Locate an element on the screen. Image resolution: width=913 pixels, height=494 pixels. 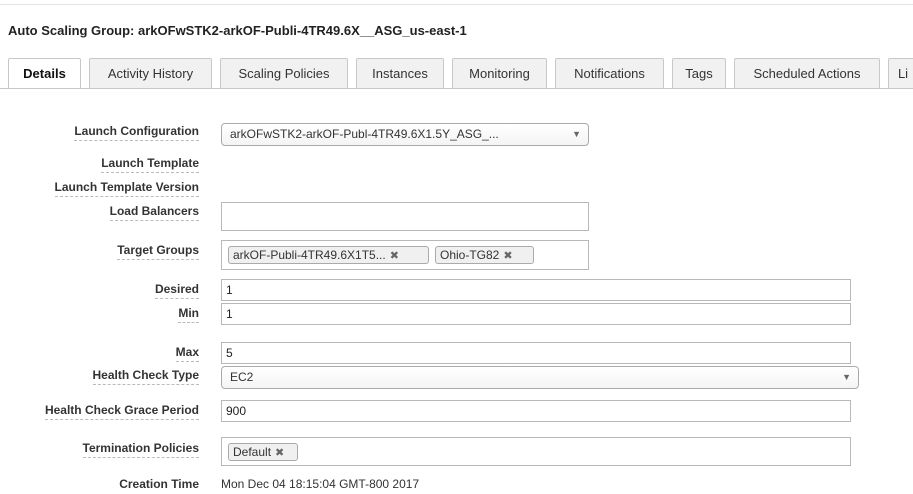
health-check-type-label: Health Check Type is located at coordinates (109, 376).